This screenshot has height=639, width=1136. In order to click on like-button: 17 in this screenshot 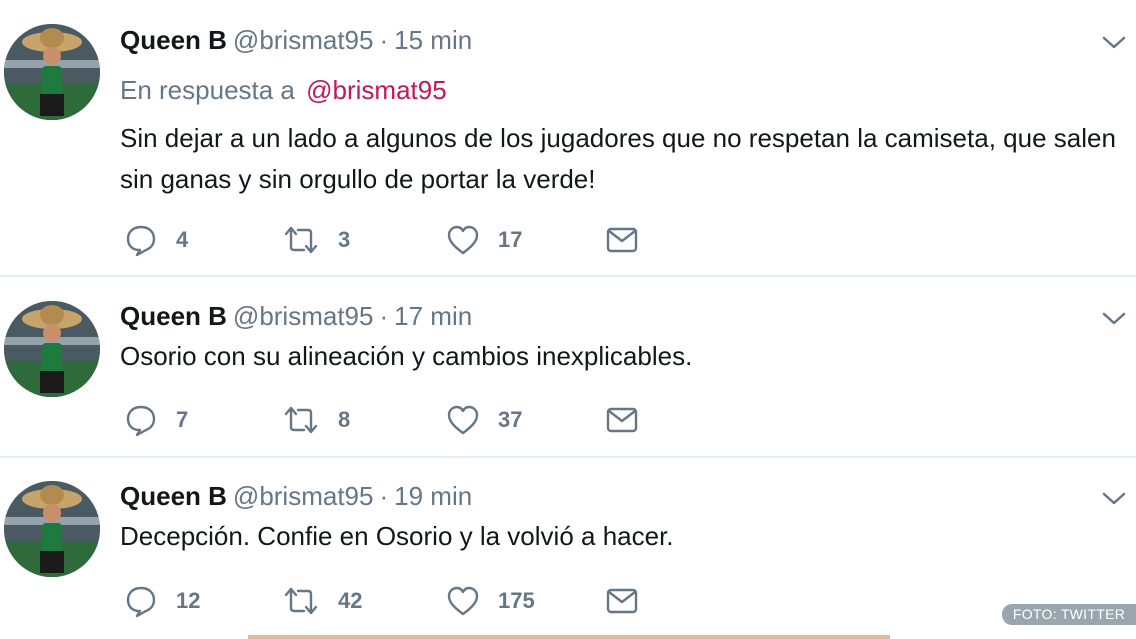, I will do `click(484, 240)`.